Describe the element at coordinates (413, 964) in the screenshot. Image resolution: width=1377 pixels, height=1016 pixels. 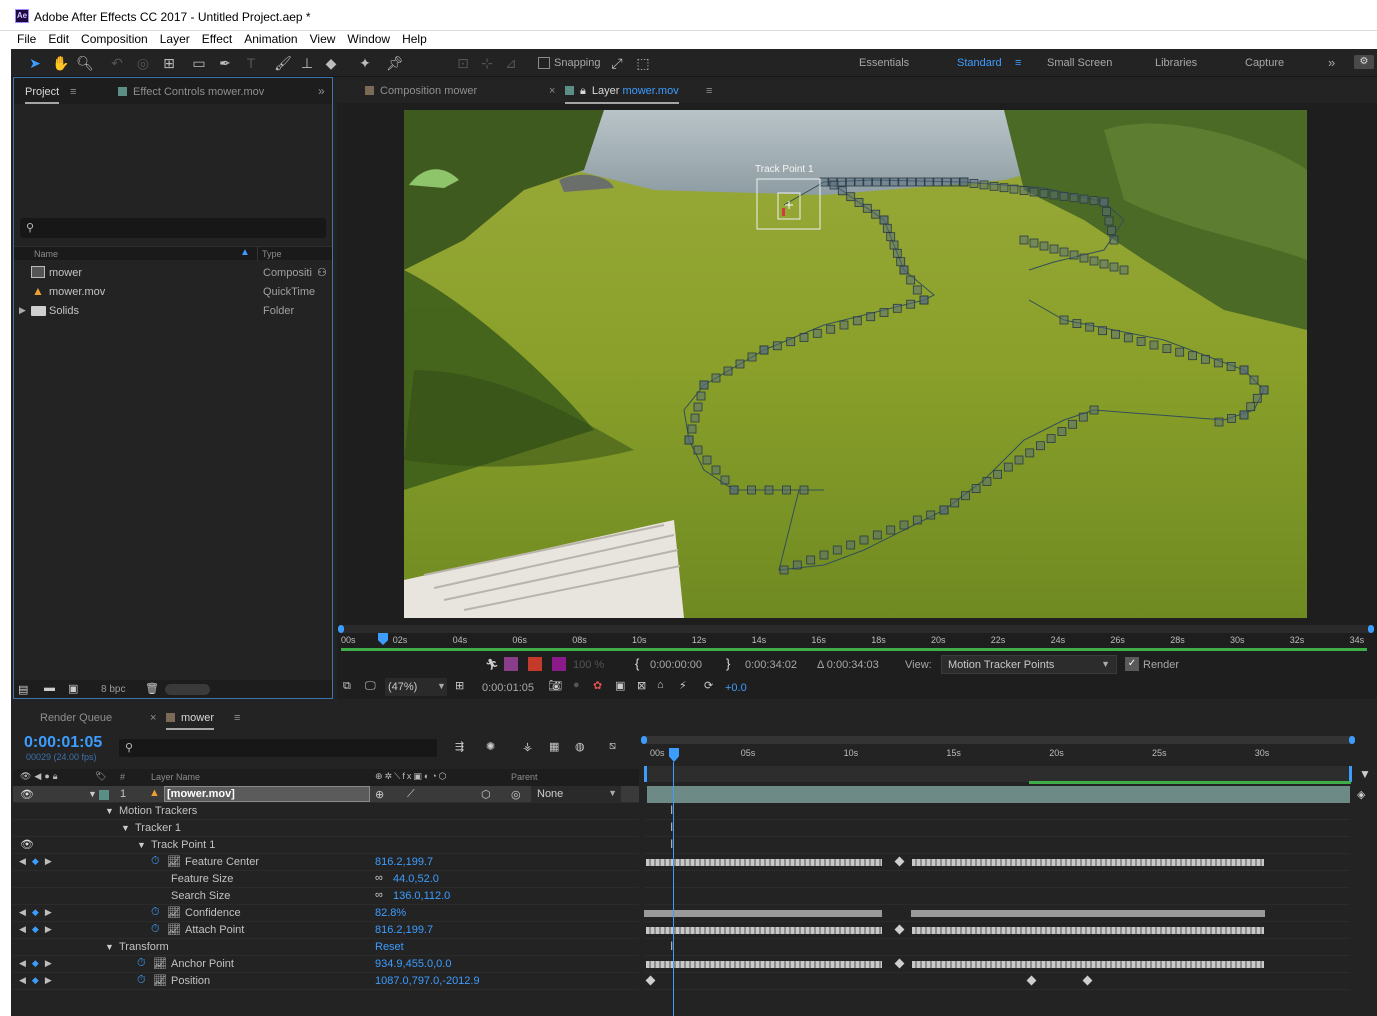
I see `property-value: 934.9,455.0,0.0` at that location.